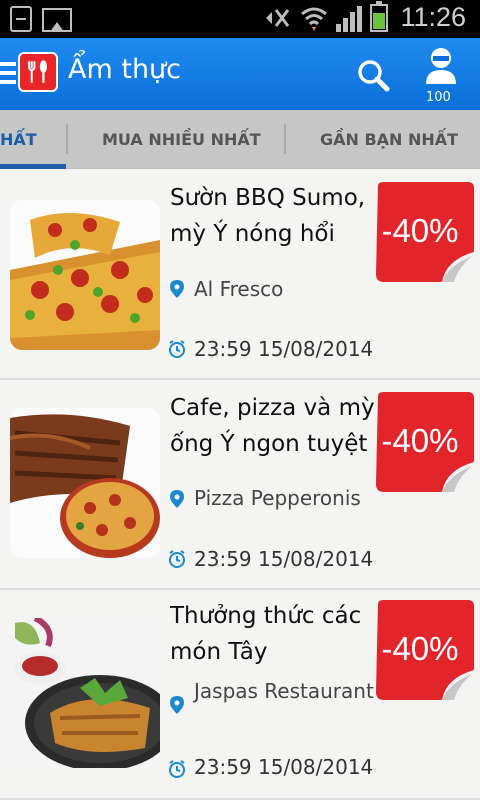 This screenshot has width=480, height=800. Describe the element at coordinates (284, 691) in the screenshot. I see `deal-venue: Jaspas Restaurant` at that location.